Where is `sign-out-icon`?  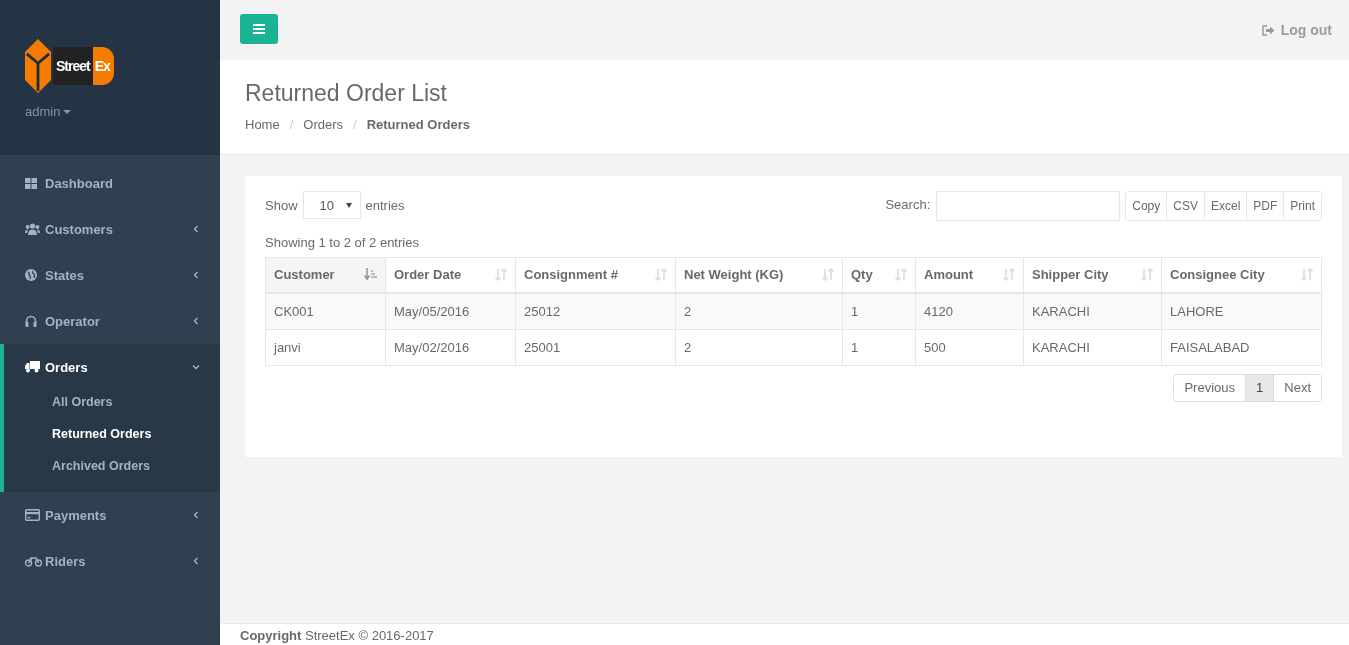
sign-out-icon is located at coordinates (1268, 30).